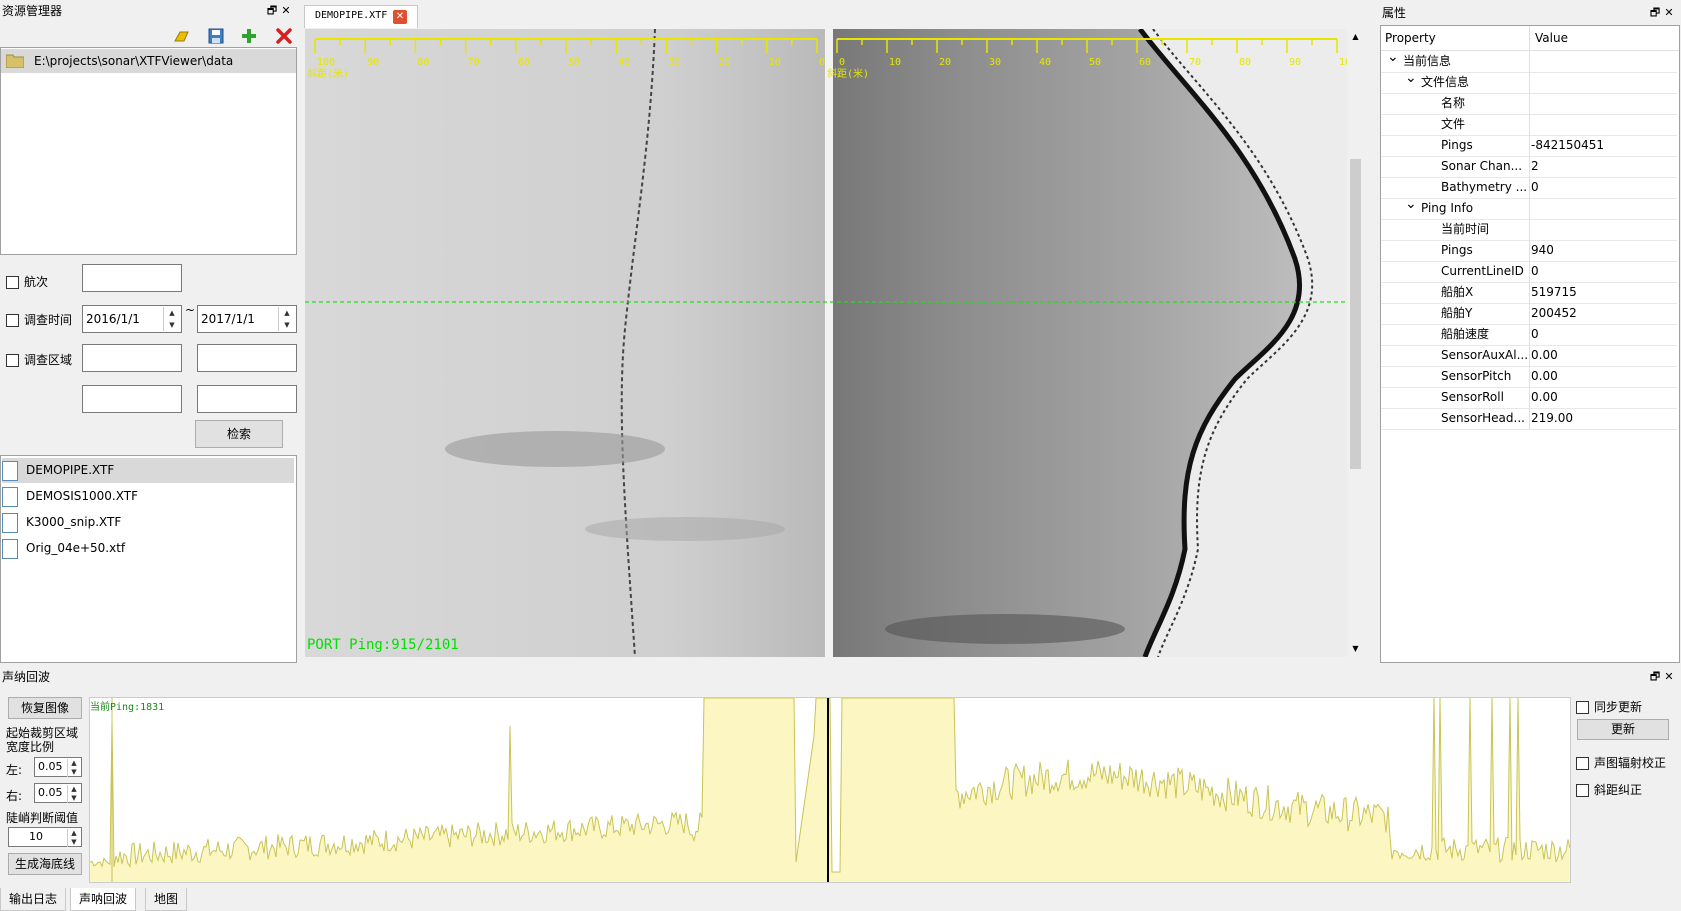 This screenshot has width=1681, height=911. I want to click on date-to-input: 2017/1/1 ▲ ▼, so click(247, 319).